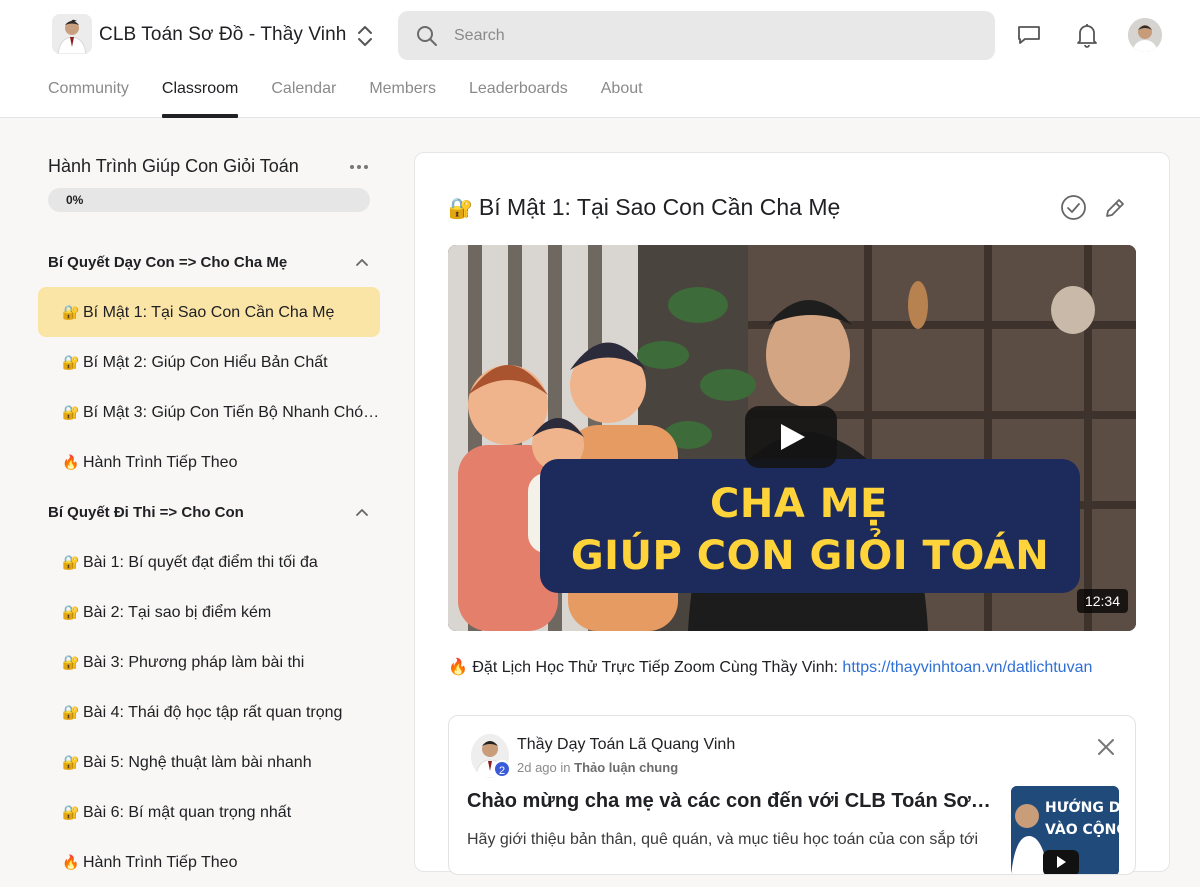 This screenshot has height=887, width=1200. What do you see at coordinates (1115, 208) in the screenshot?
I see `edit-icon` at bounding box center [1115, 208].